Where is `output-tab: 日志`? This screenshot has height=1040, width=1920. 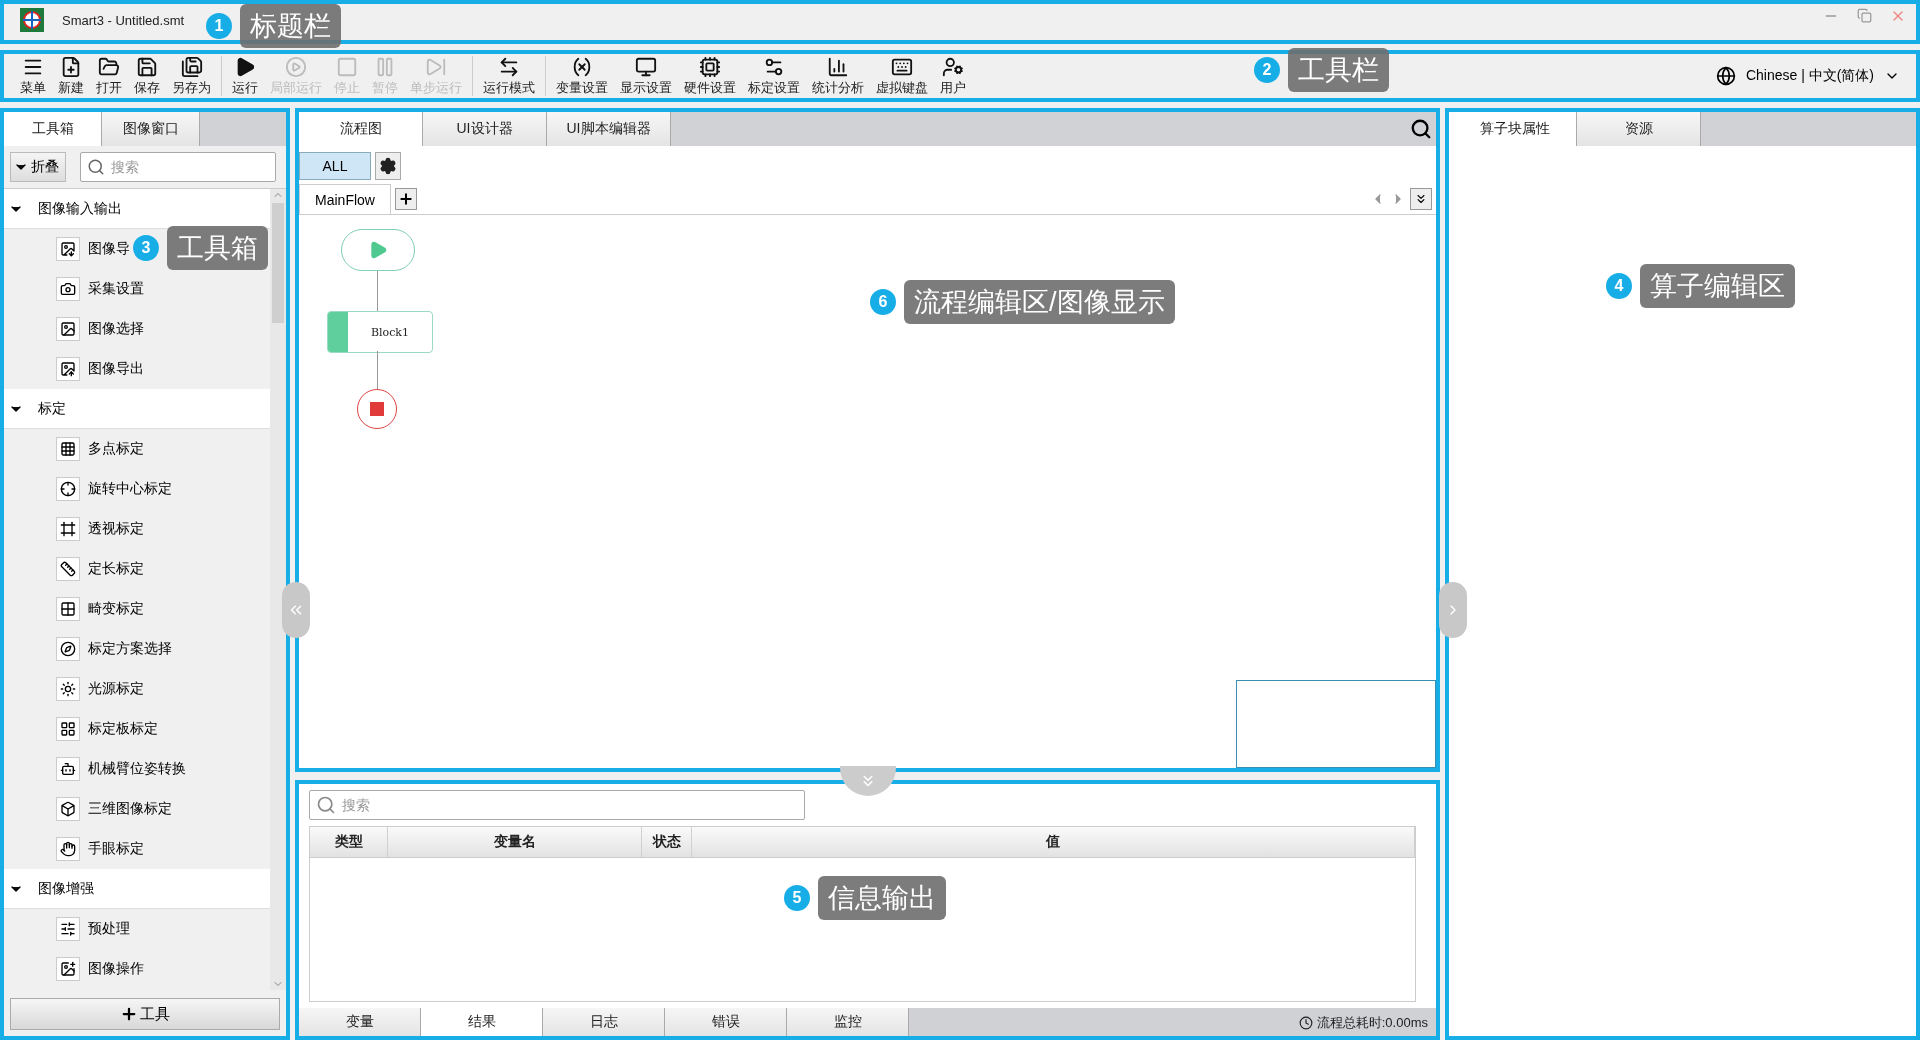
output-tab: 日志 is located at coordinates (604, 1022).